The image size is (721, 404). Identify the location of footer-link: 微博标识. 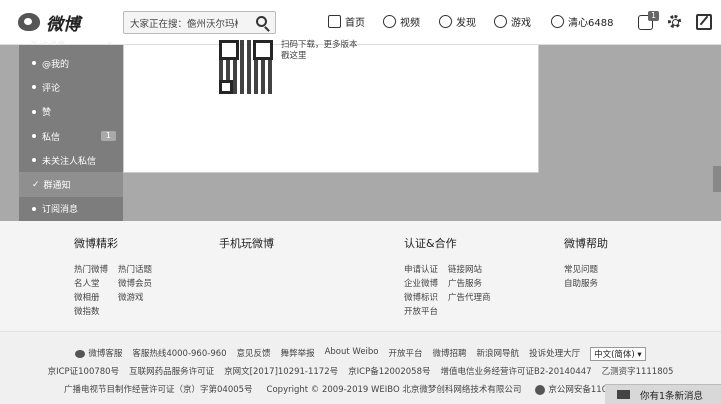
(421, 297).